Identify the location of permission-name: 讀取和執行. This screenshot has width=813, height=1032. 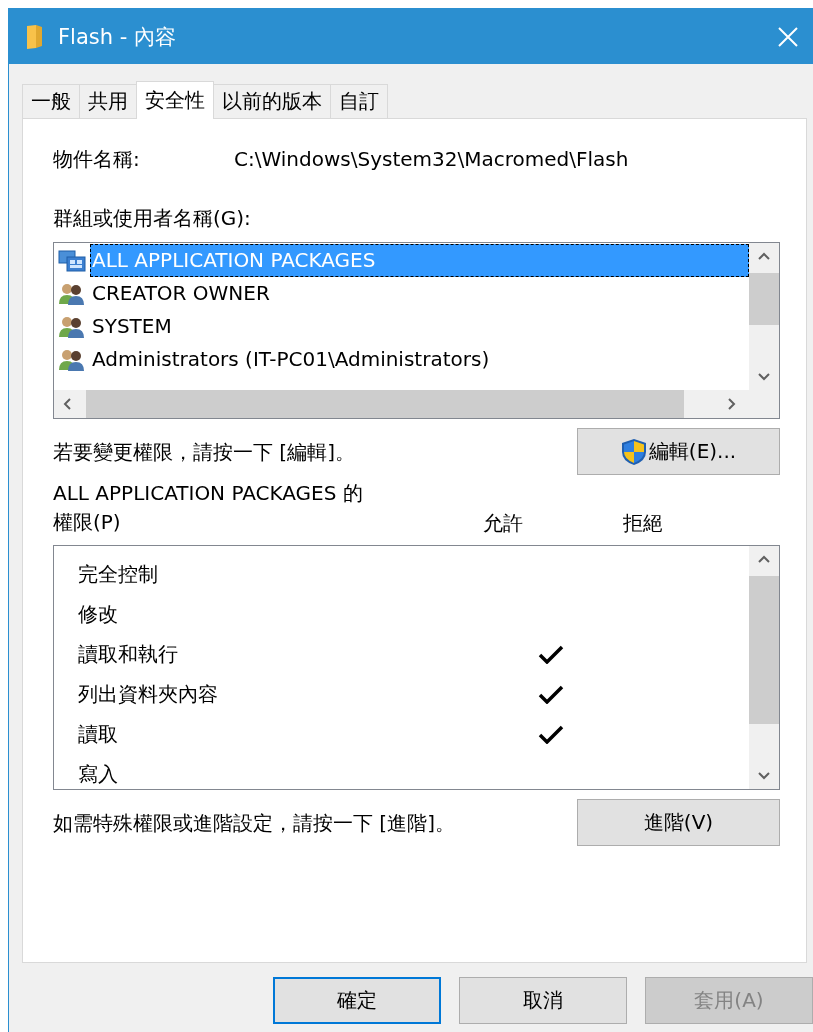
(128, 654).